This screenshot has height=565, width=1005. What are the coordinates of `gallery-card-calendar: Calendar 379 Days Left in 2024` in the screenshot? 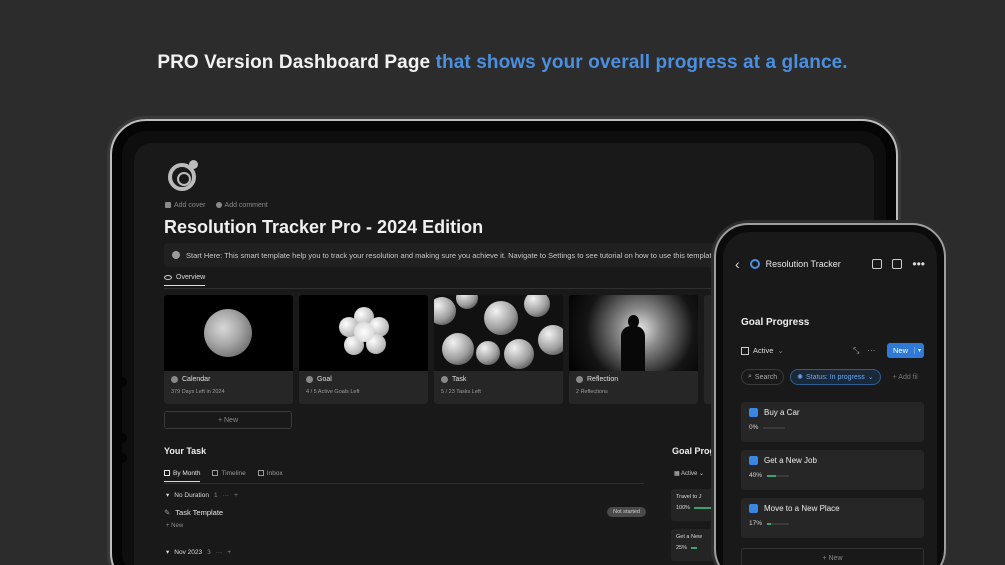 It's located at (228, 349).